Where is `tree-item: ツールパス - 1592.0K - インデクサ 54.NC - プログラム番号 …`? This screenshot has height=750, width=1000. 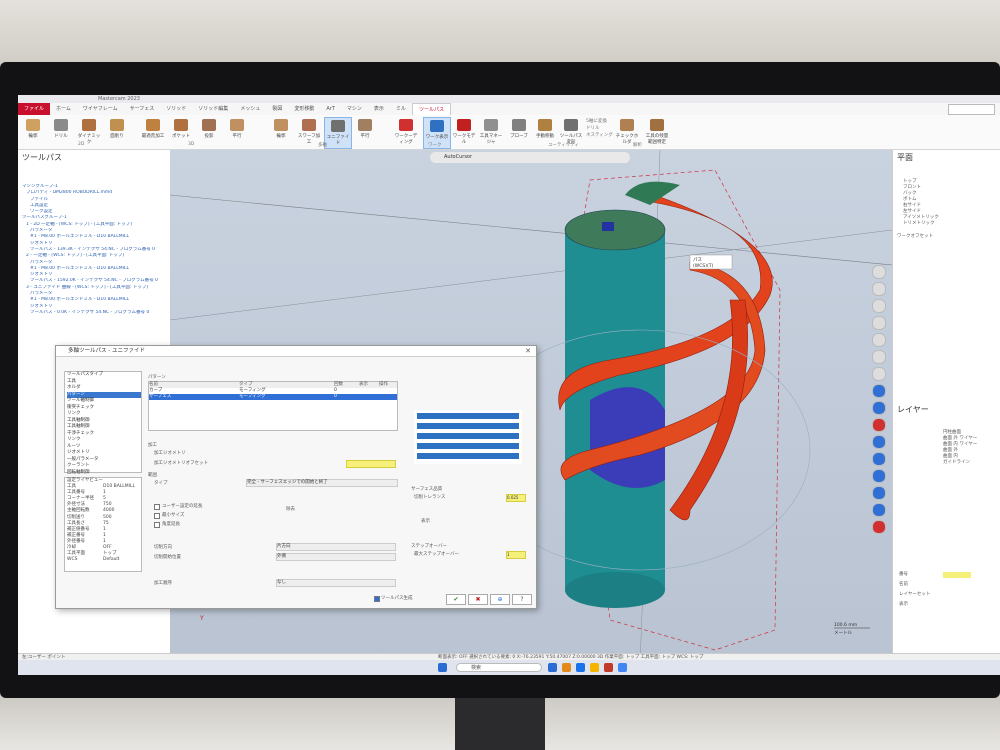 tree-item: ツールパス - 1592.0K - インデクサ 54.NC - プログラム番号 … is located at coordinates (95, 281).